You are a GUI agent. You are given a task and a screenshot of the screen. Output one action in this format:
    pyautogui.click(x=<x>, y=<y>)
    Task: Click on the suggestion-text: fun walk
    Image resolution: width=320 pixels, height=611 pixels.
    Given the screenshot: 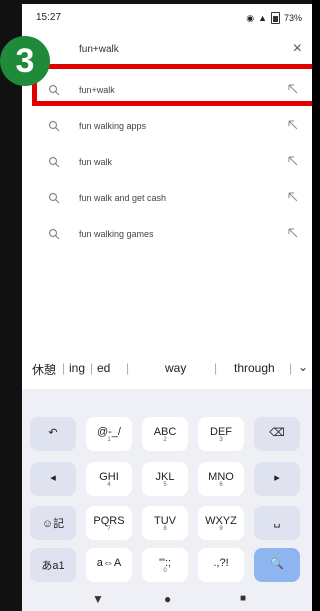 What is the action you would take?
    pyautogui.click(x=96, y=162)
    